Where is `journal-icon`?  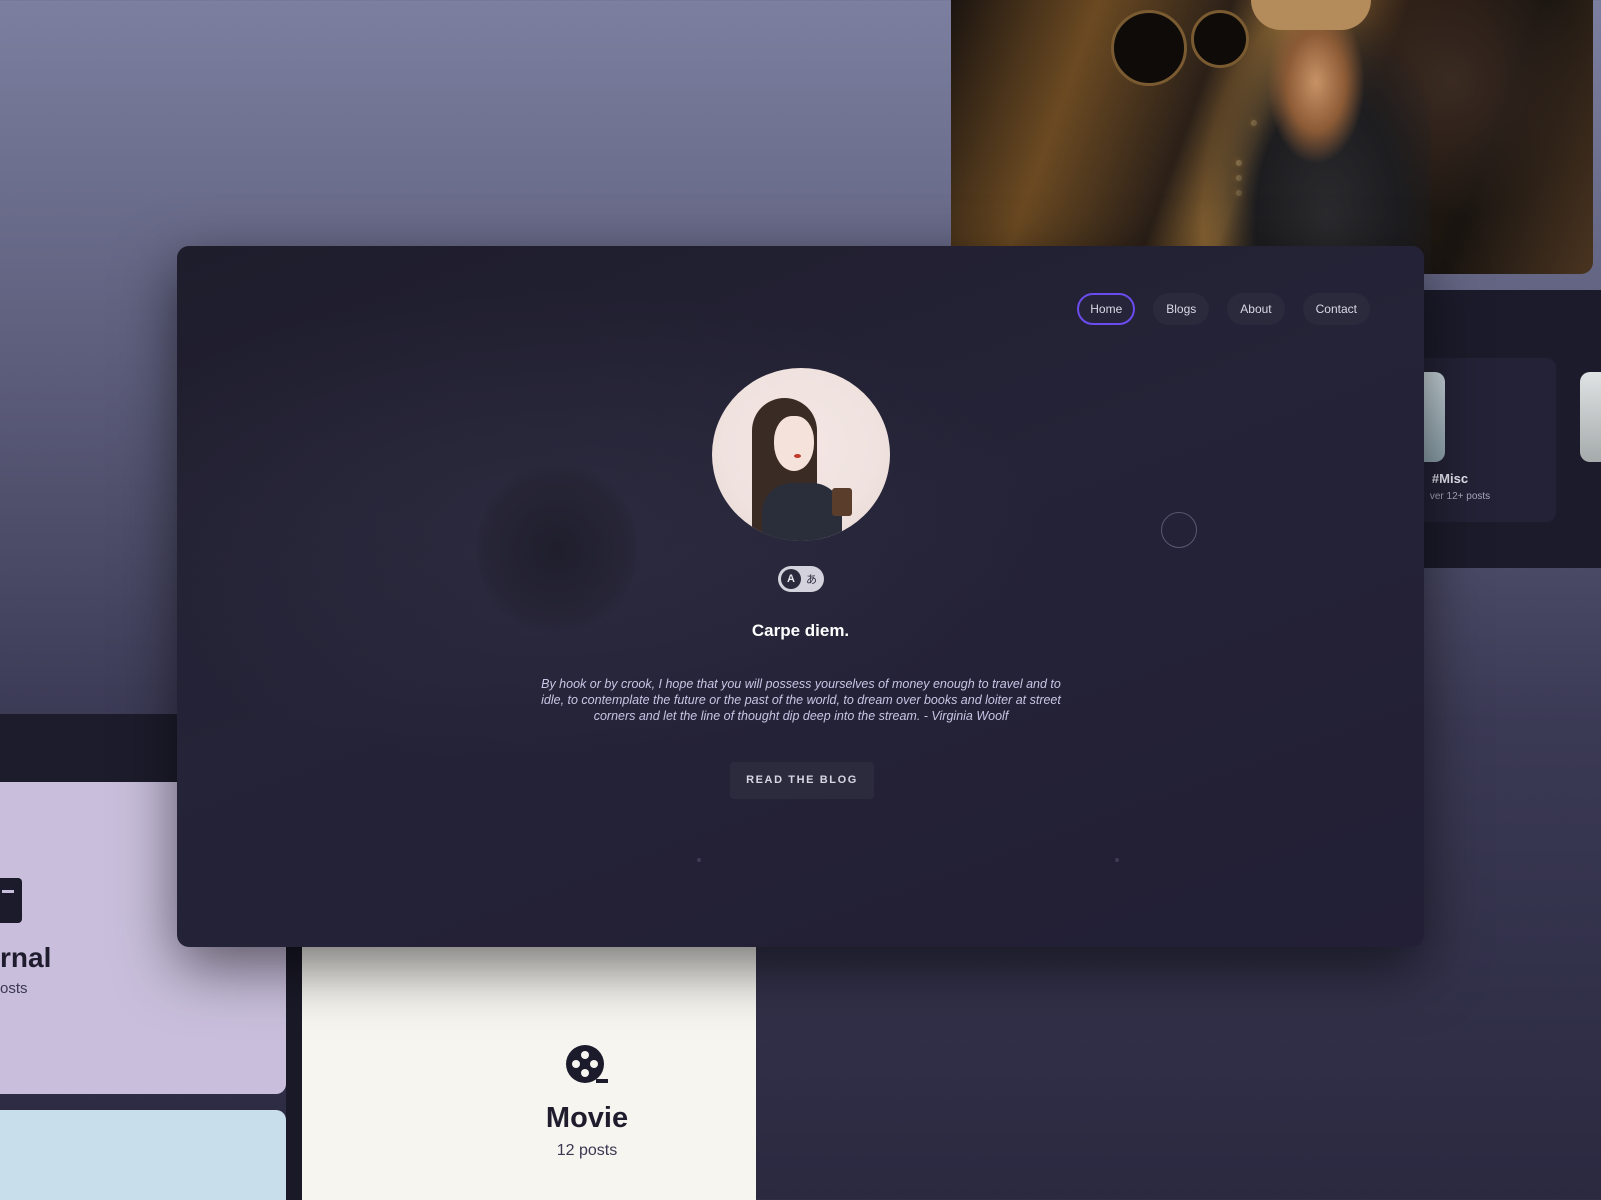
journal-icon is located at coordinates (11, 900).